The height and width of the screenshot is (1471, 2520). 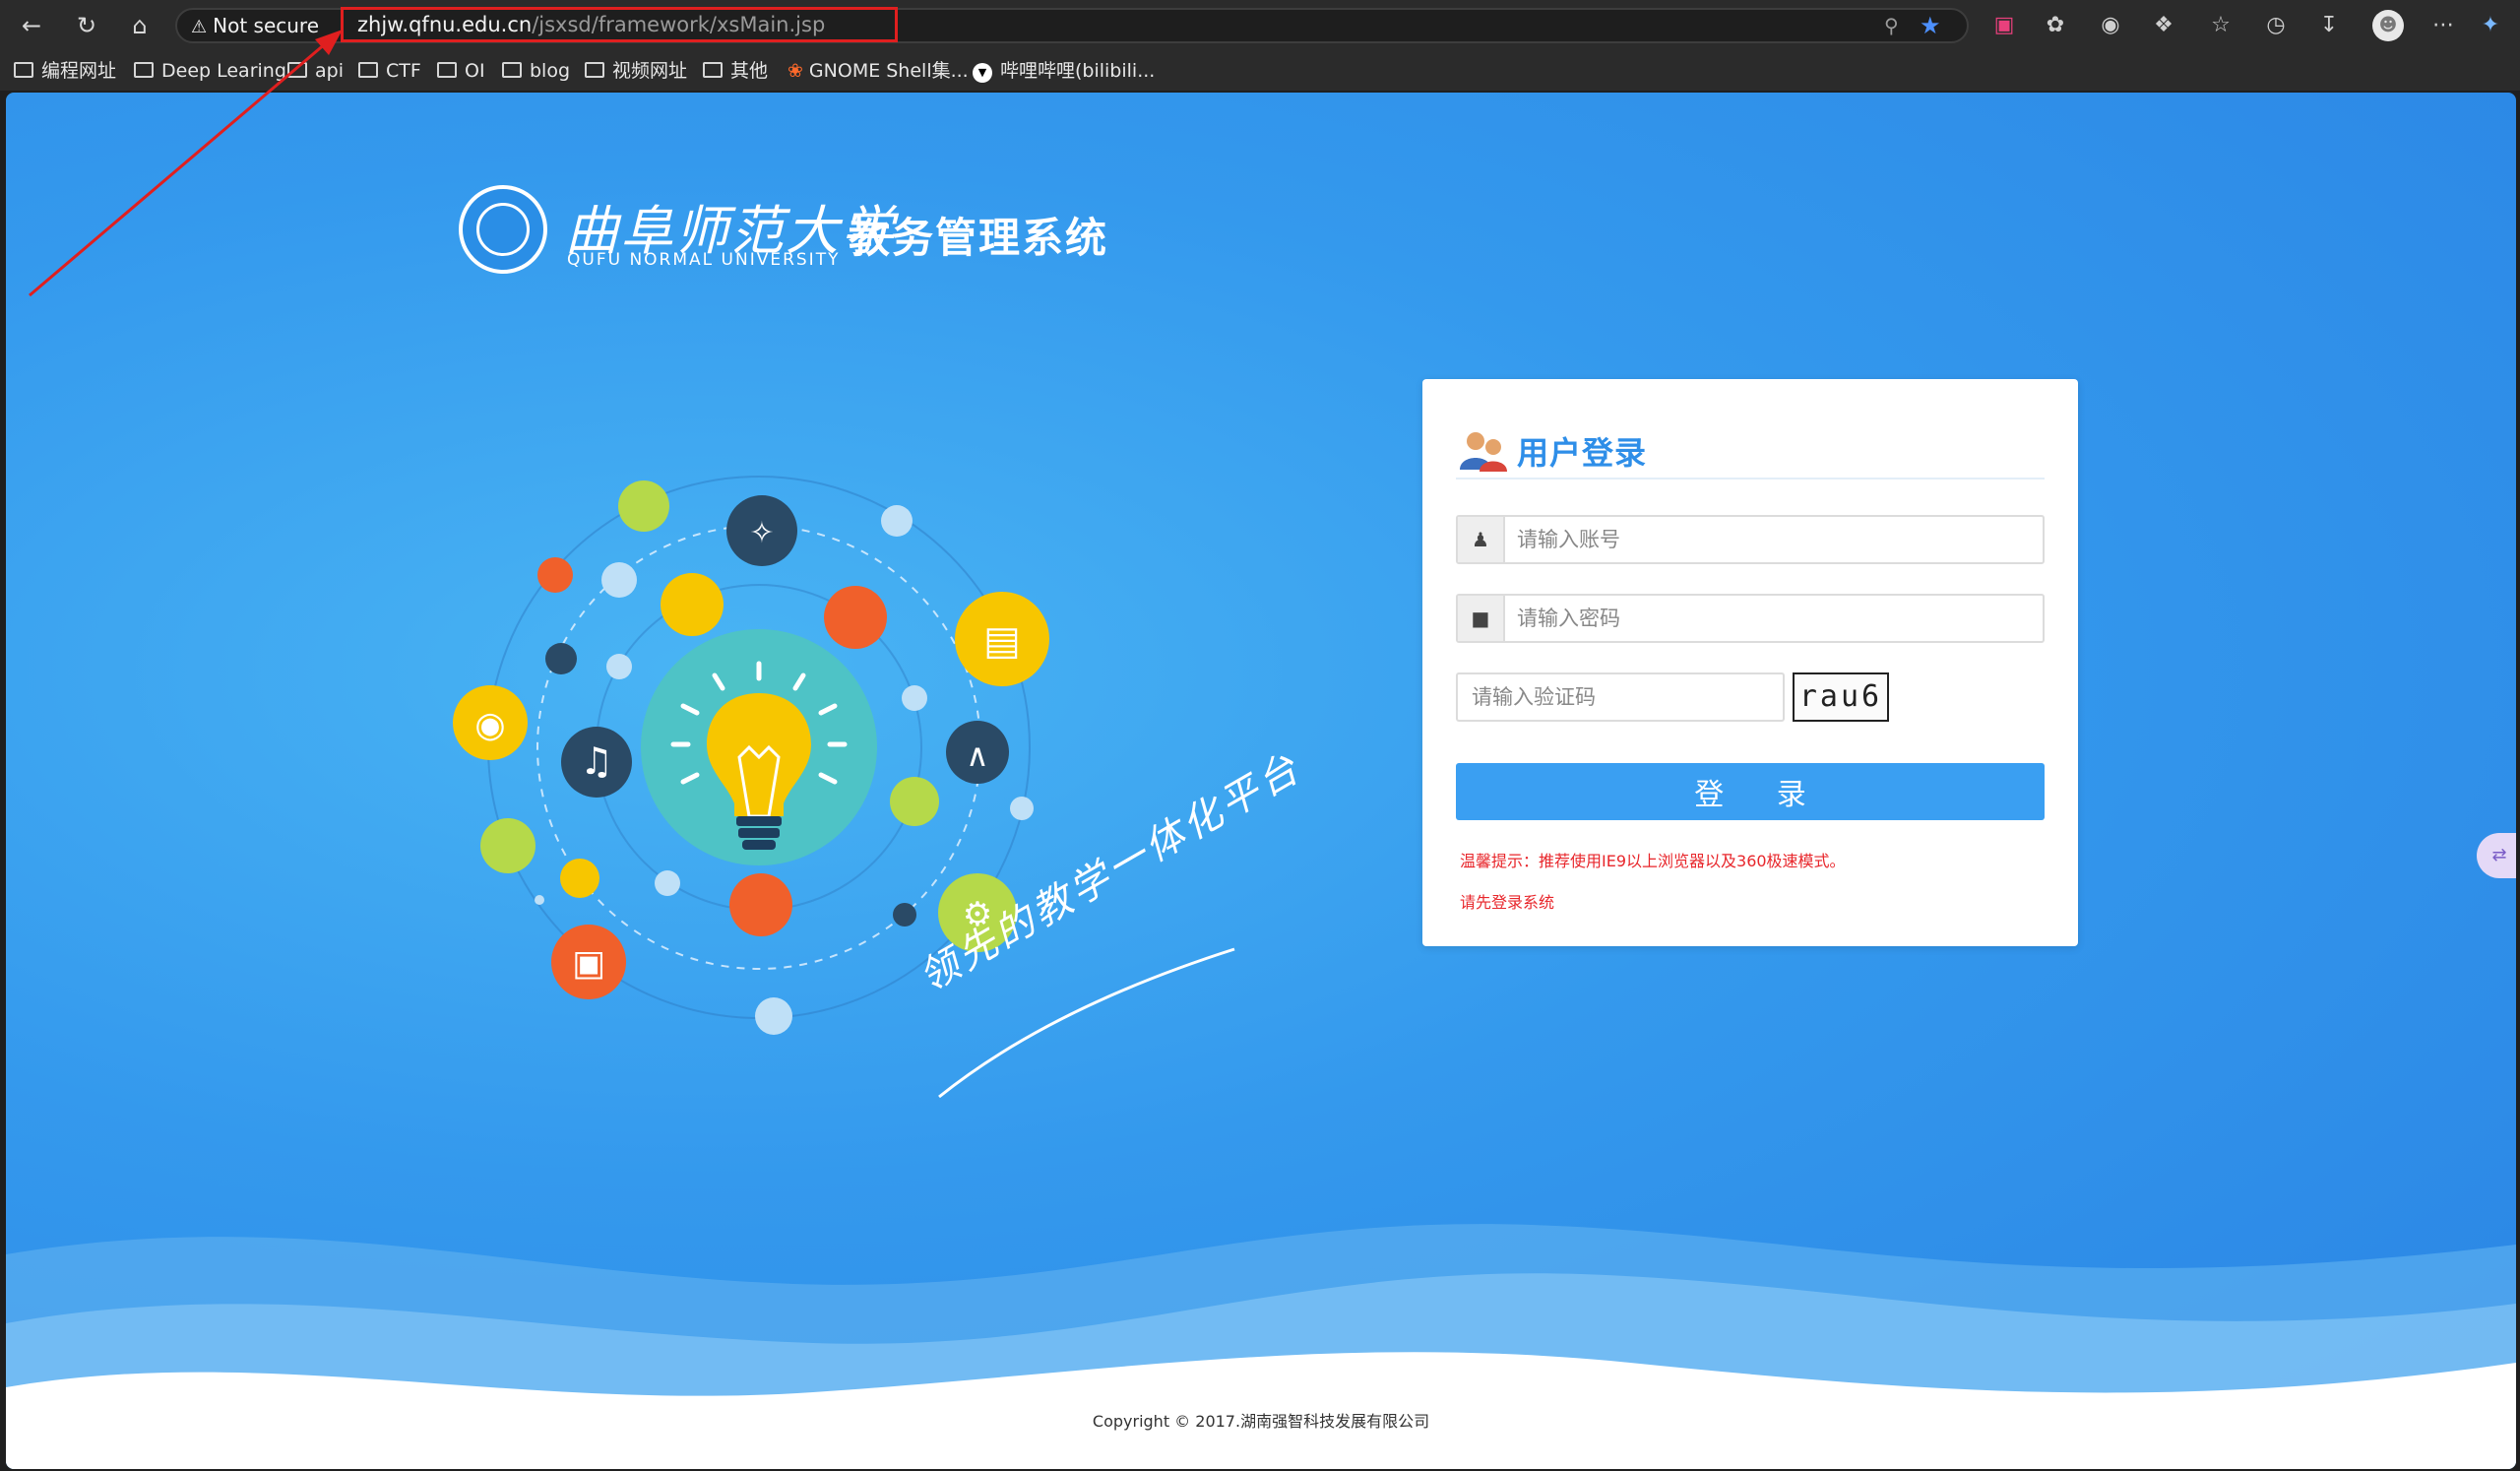 I want to click on captcha-input, so click(x=1619, y=698).